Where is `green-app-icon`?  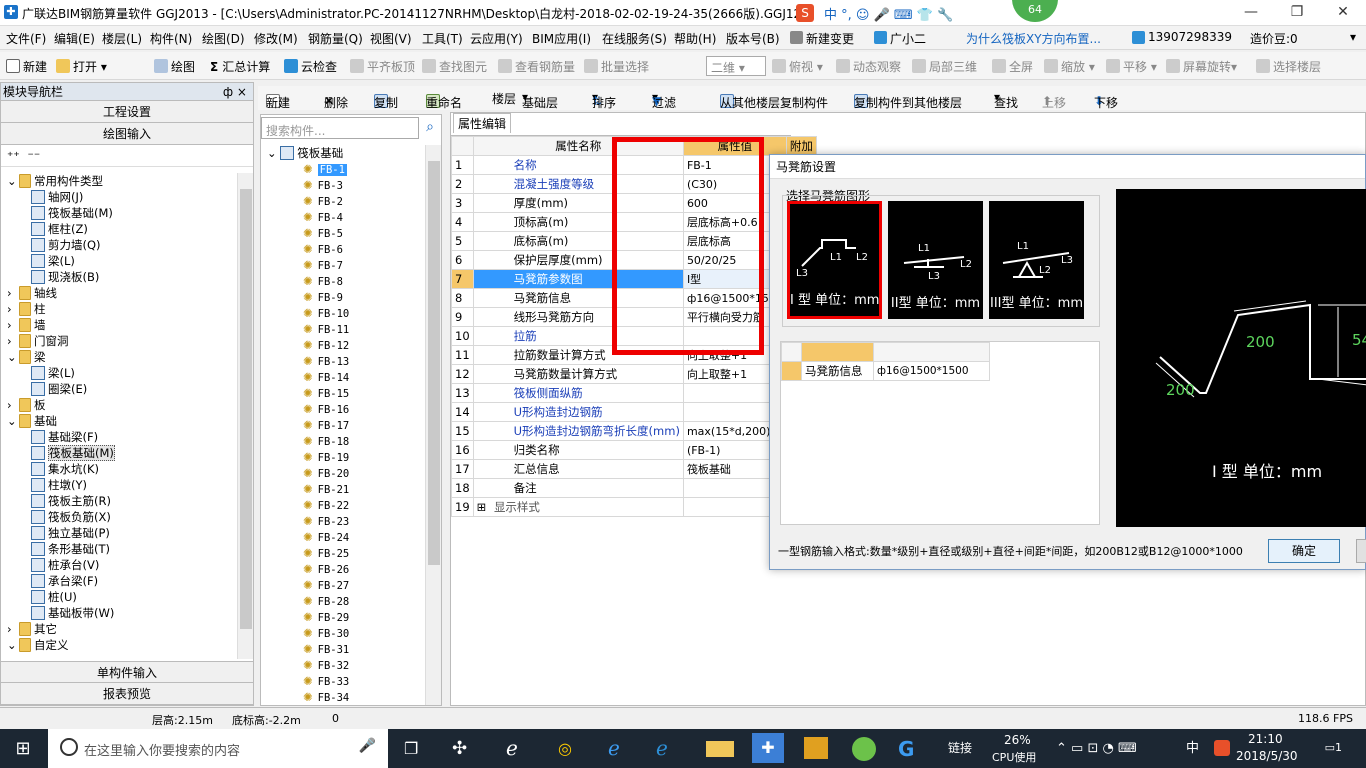 green-app-icon is located at coordinates (864, 749).